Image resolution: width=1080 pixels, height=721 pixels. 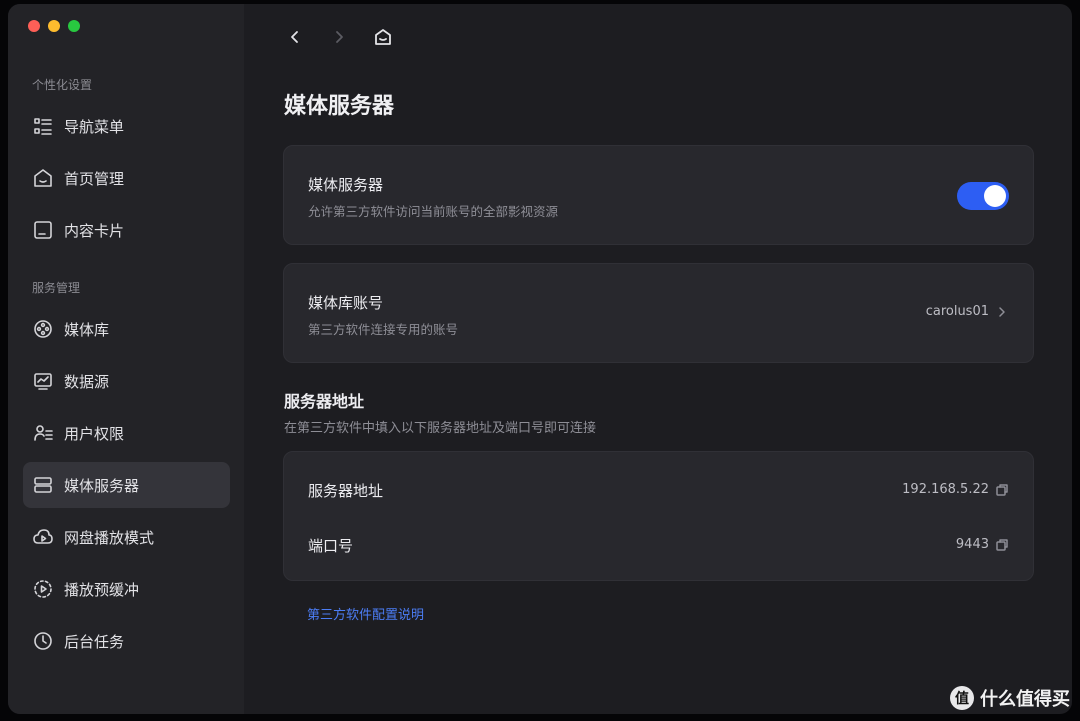 I want to click on server-address-value-row: 192.168.5.22, so click(x=955, y=489).